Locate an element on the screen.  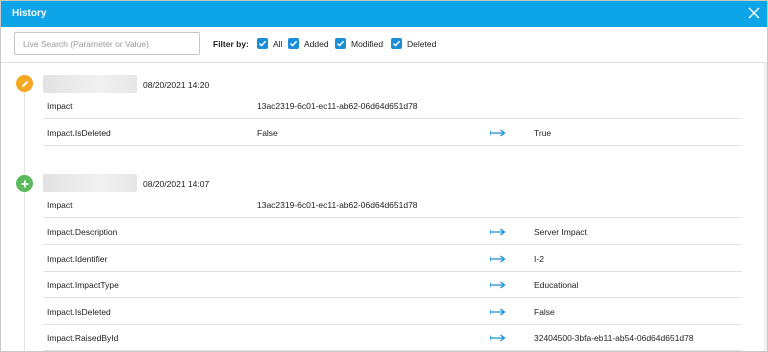
search-input is located at coordinates (107, 43).